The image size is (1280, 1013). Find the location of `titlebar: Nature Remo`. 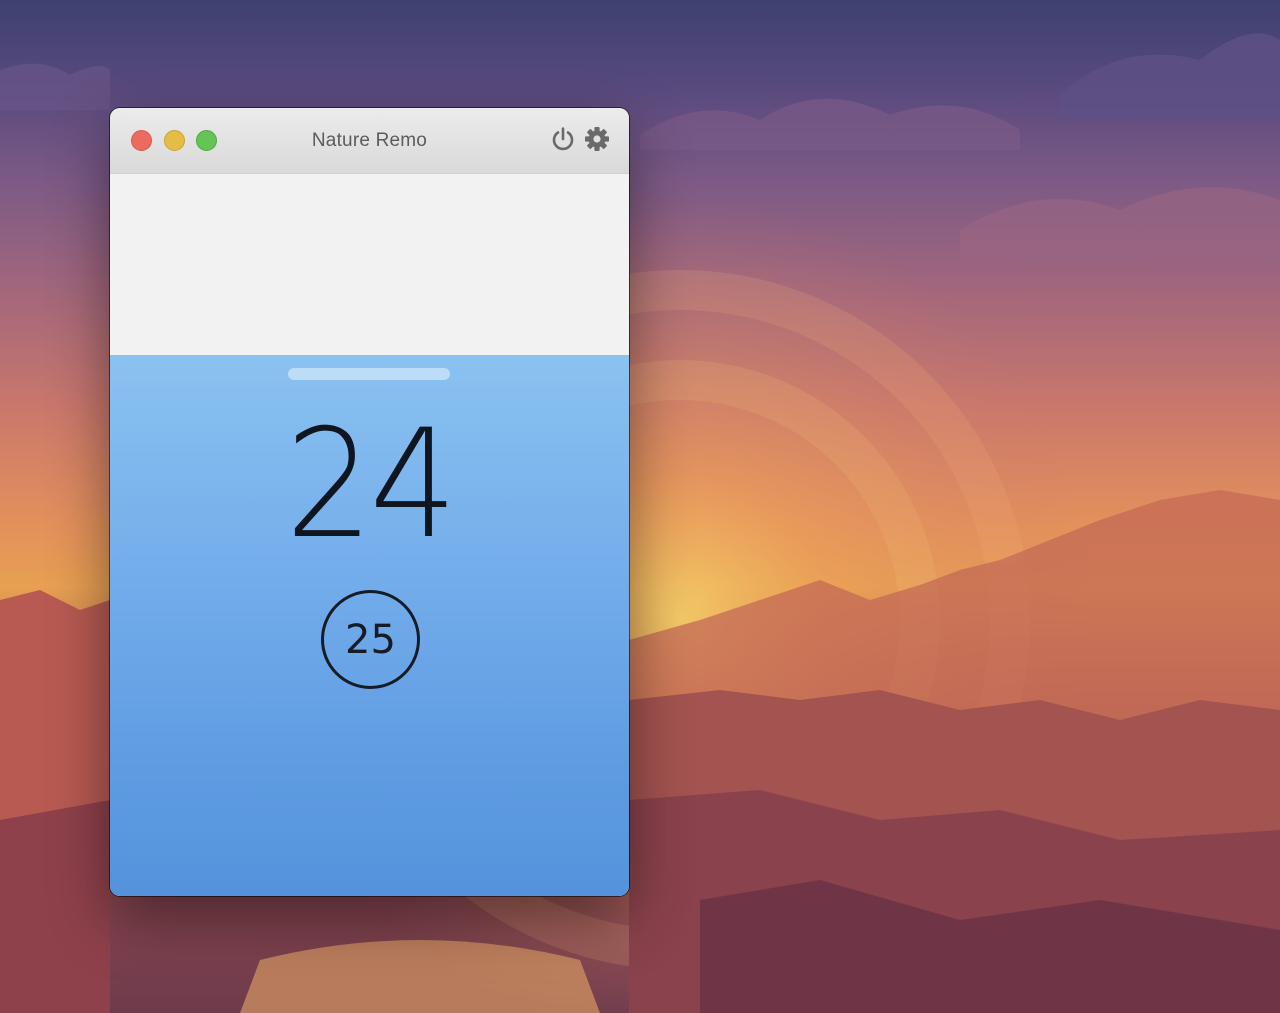

titlebar: Nature Remo is located at coordinates (369, 141).